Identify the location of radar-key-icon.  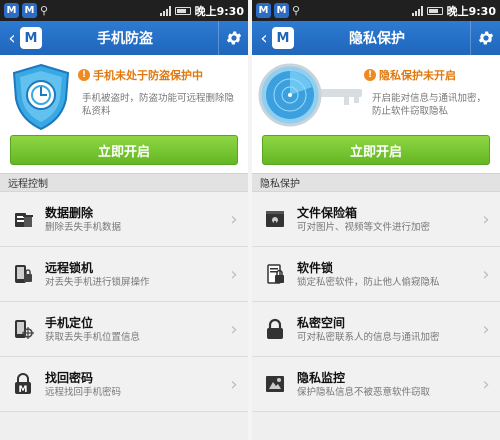
(310, 95).